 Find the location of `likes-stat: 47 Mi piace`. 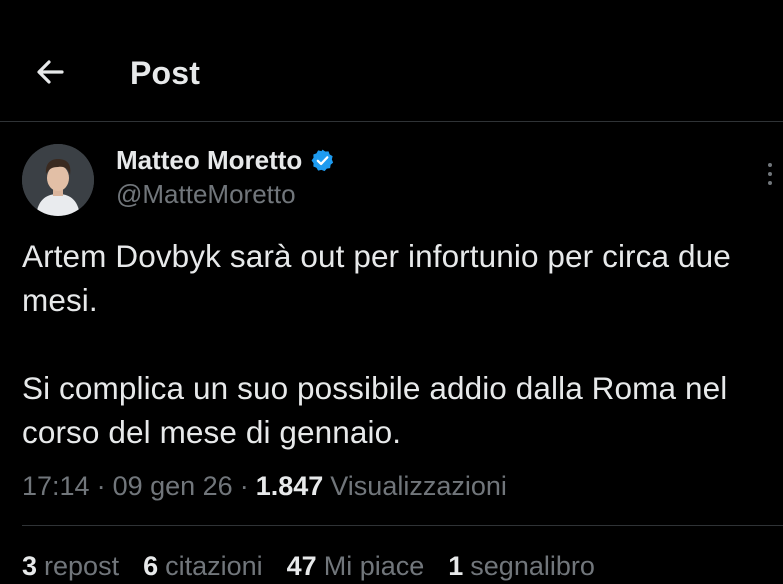

likes-stat: 47 Mi piace is located at coordinates (356, 566).